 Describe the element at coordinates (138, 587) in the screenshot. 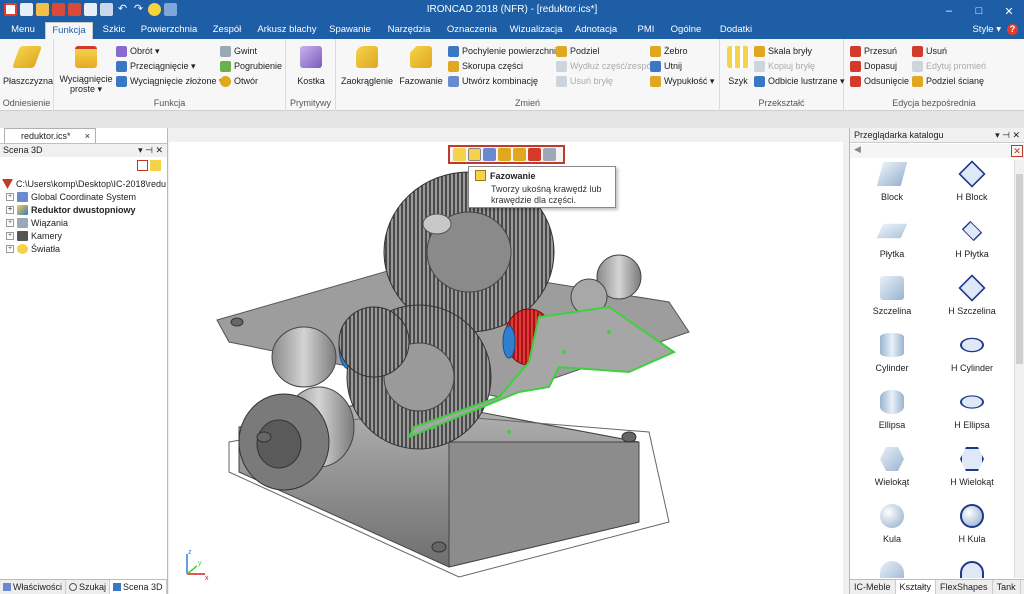

I see `tab-scena-3d: Scena 3D` at that location.